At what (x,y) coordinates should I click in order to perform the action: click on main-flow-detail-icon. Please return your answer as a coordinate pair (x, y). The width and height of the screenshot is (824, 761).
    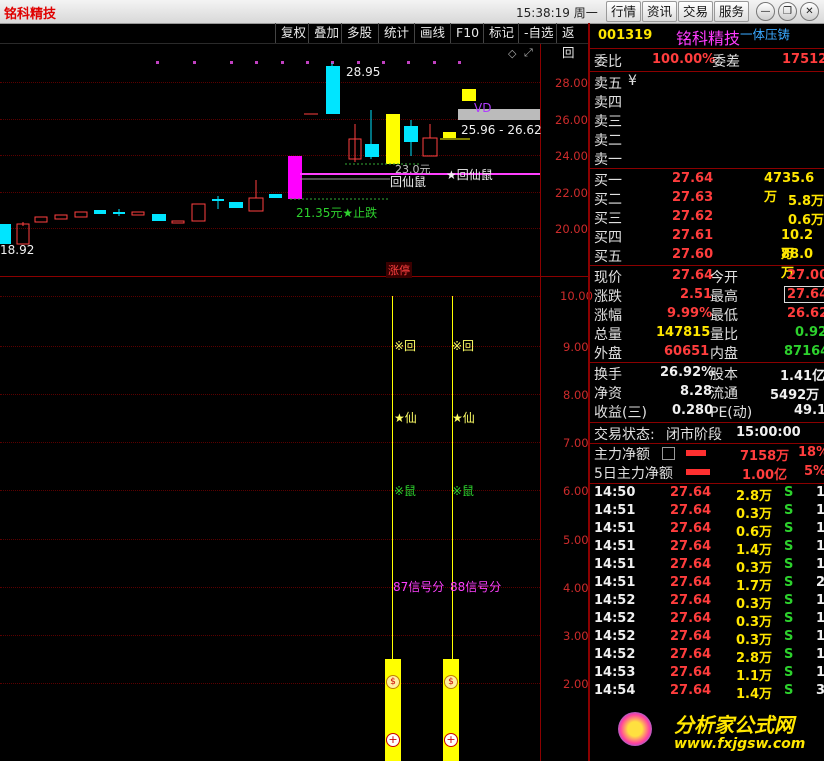
    Looking at the image, I should click on (668, 453).